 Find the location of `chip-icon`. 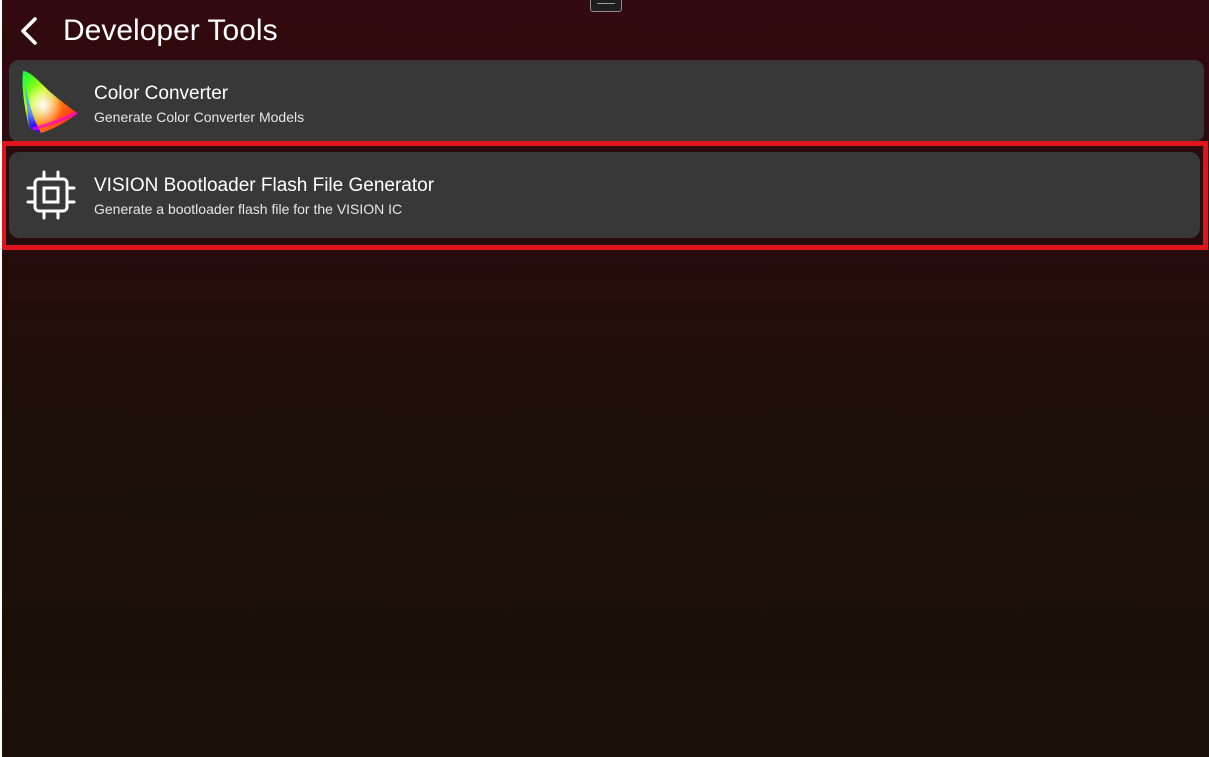

chip-icon is located at coordinates (51, 195).